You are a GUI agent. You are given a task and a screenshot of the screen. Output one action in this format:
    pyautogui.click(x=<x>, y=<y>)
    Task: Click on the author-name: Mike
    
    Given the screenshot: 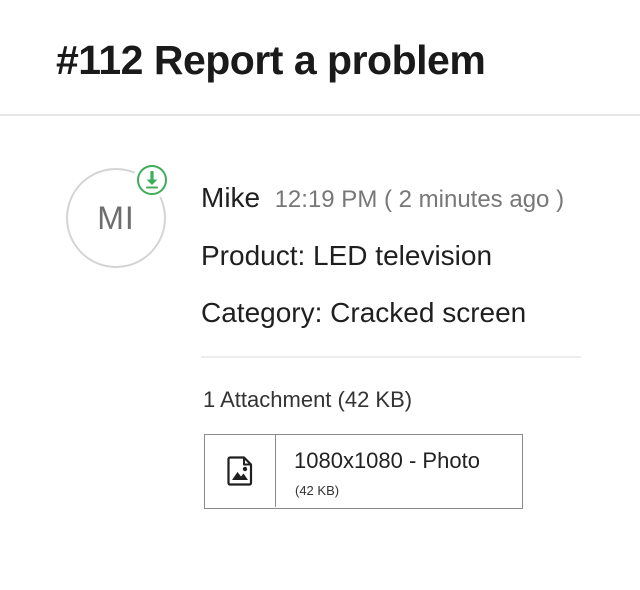 What is the action you would take?
    pyautogui.click(x=230, y=197)
    